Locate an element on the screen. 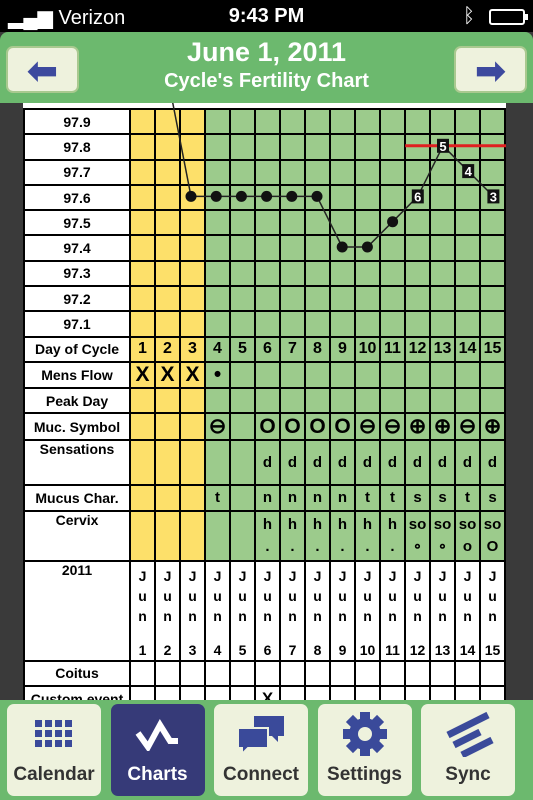  temp-count-label: 3 is located at coordinates (493, 196).